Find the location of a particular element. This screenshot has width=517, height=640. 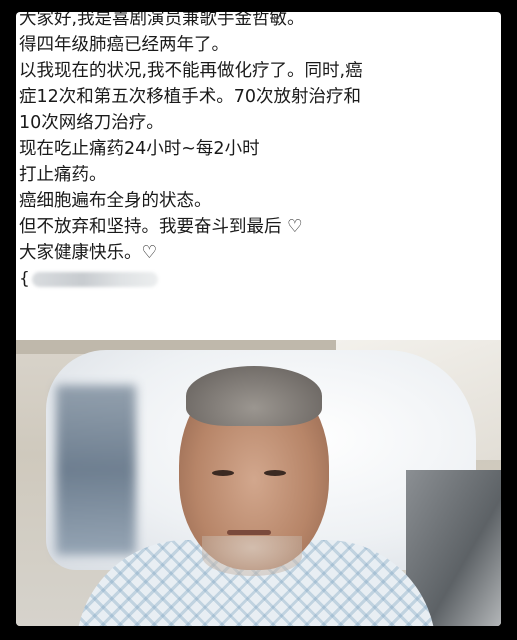

post-line: 10次网络刀治疗。 is located at coordinates (91, 123).